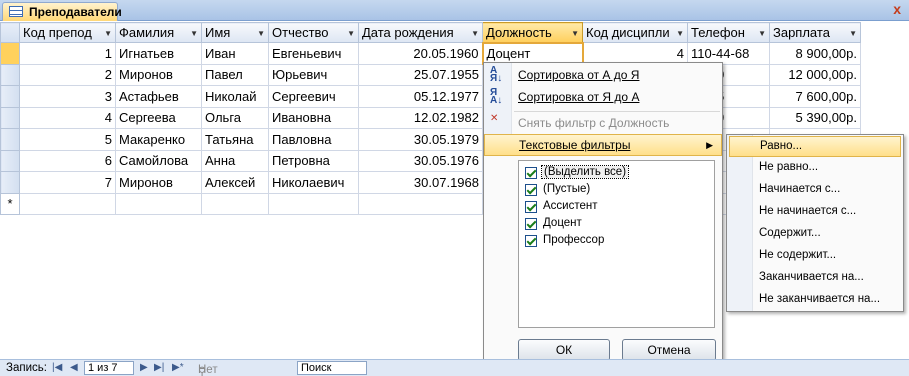  What do you see at coordinates (313, 74) in the screenshot?
I see `table-cell: Юрьевич` at bounding box center [313, 74].